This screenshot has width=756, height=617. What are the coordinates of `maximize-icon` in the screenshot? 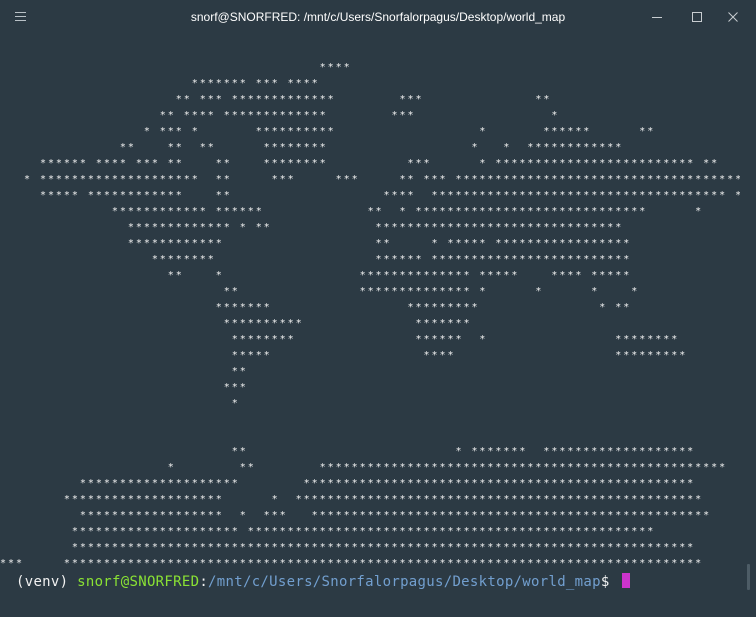 It's located at (697, 17).